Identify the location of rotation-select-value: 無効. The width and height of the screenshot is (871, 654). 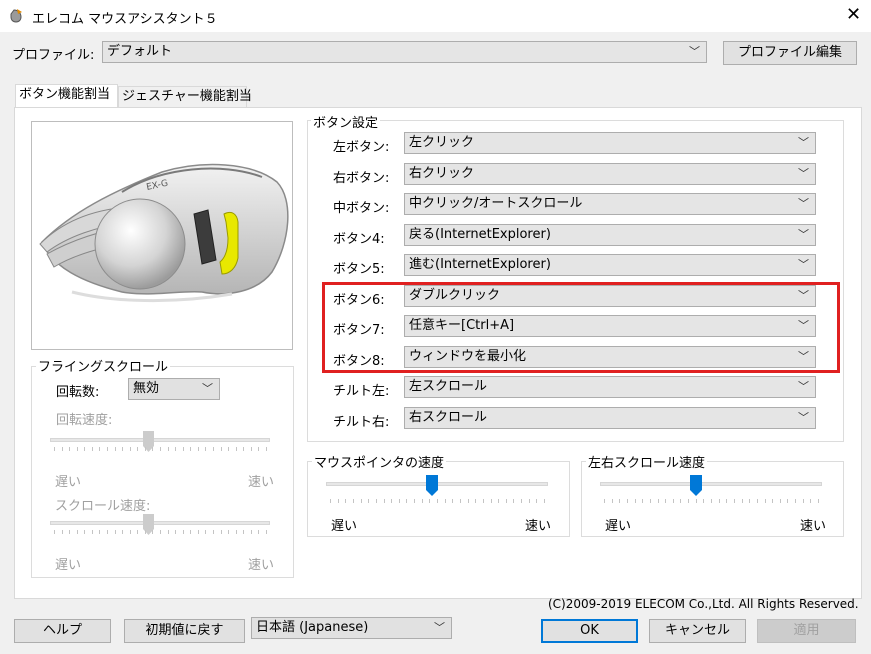
(146, 388).